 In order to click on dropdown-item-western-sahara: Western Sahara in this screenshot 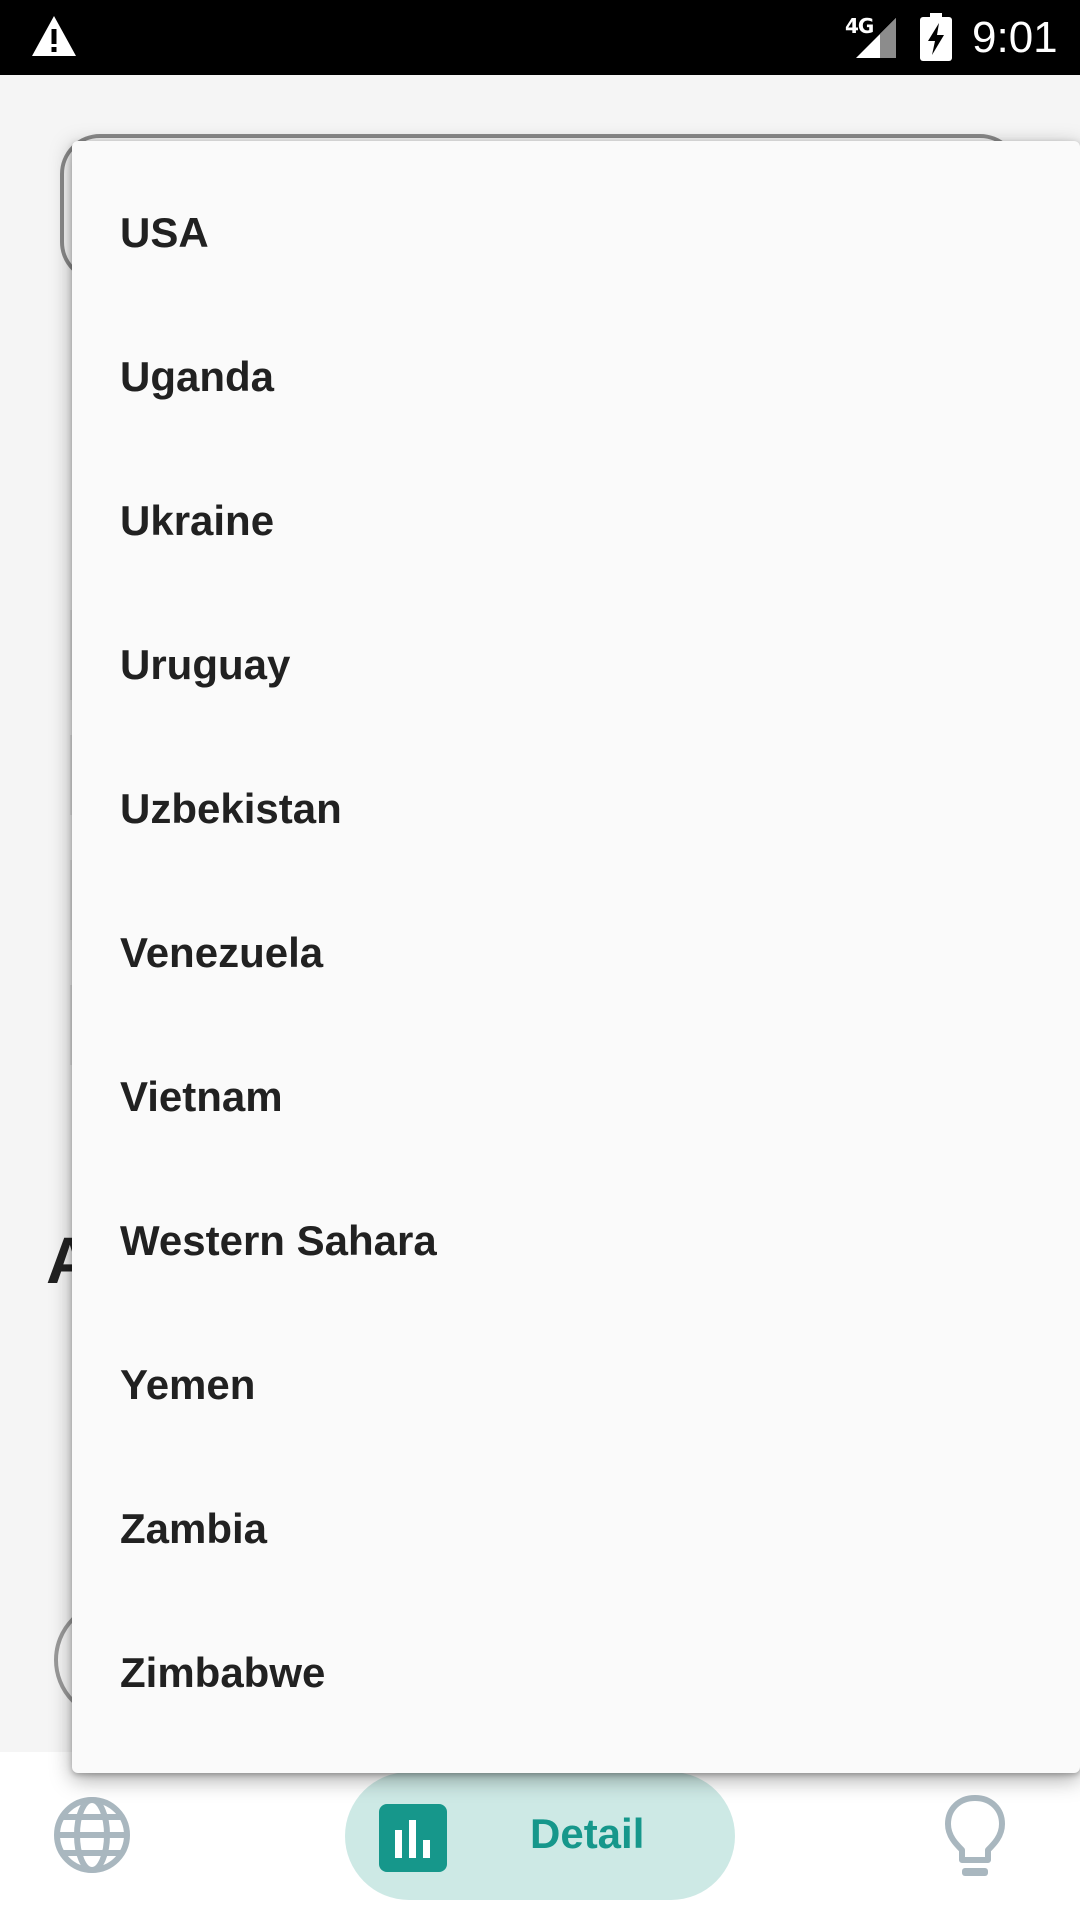, I will do `click(576, 1241)`.